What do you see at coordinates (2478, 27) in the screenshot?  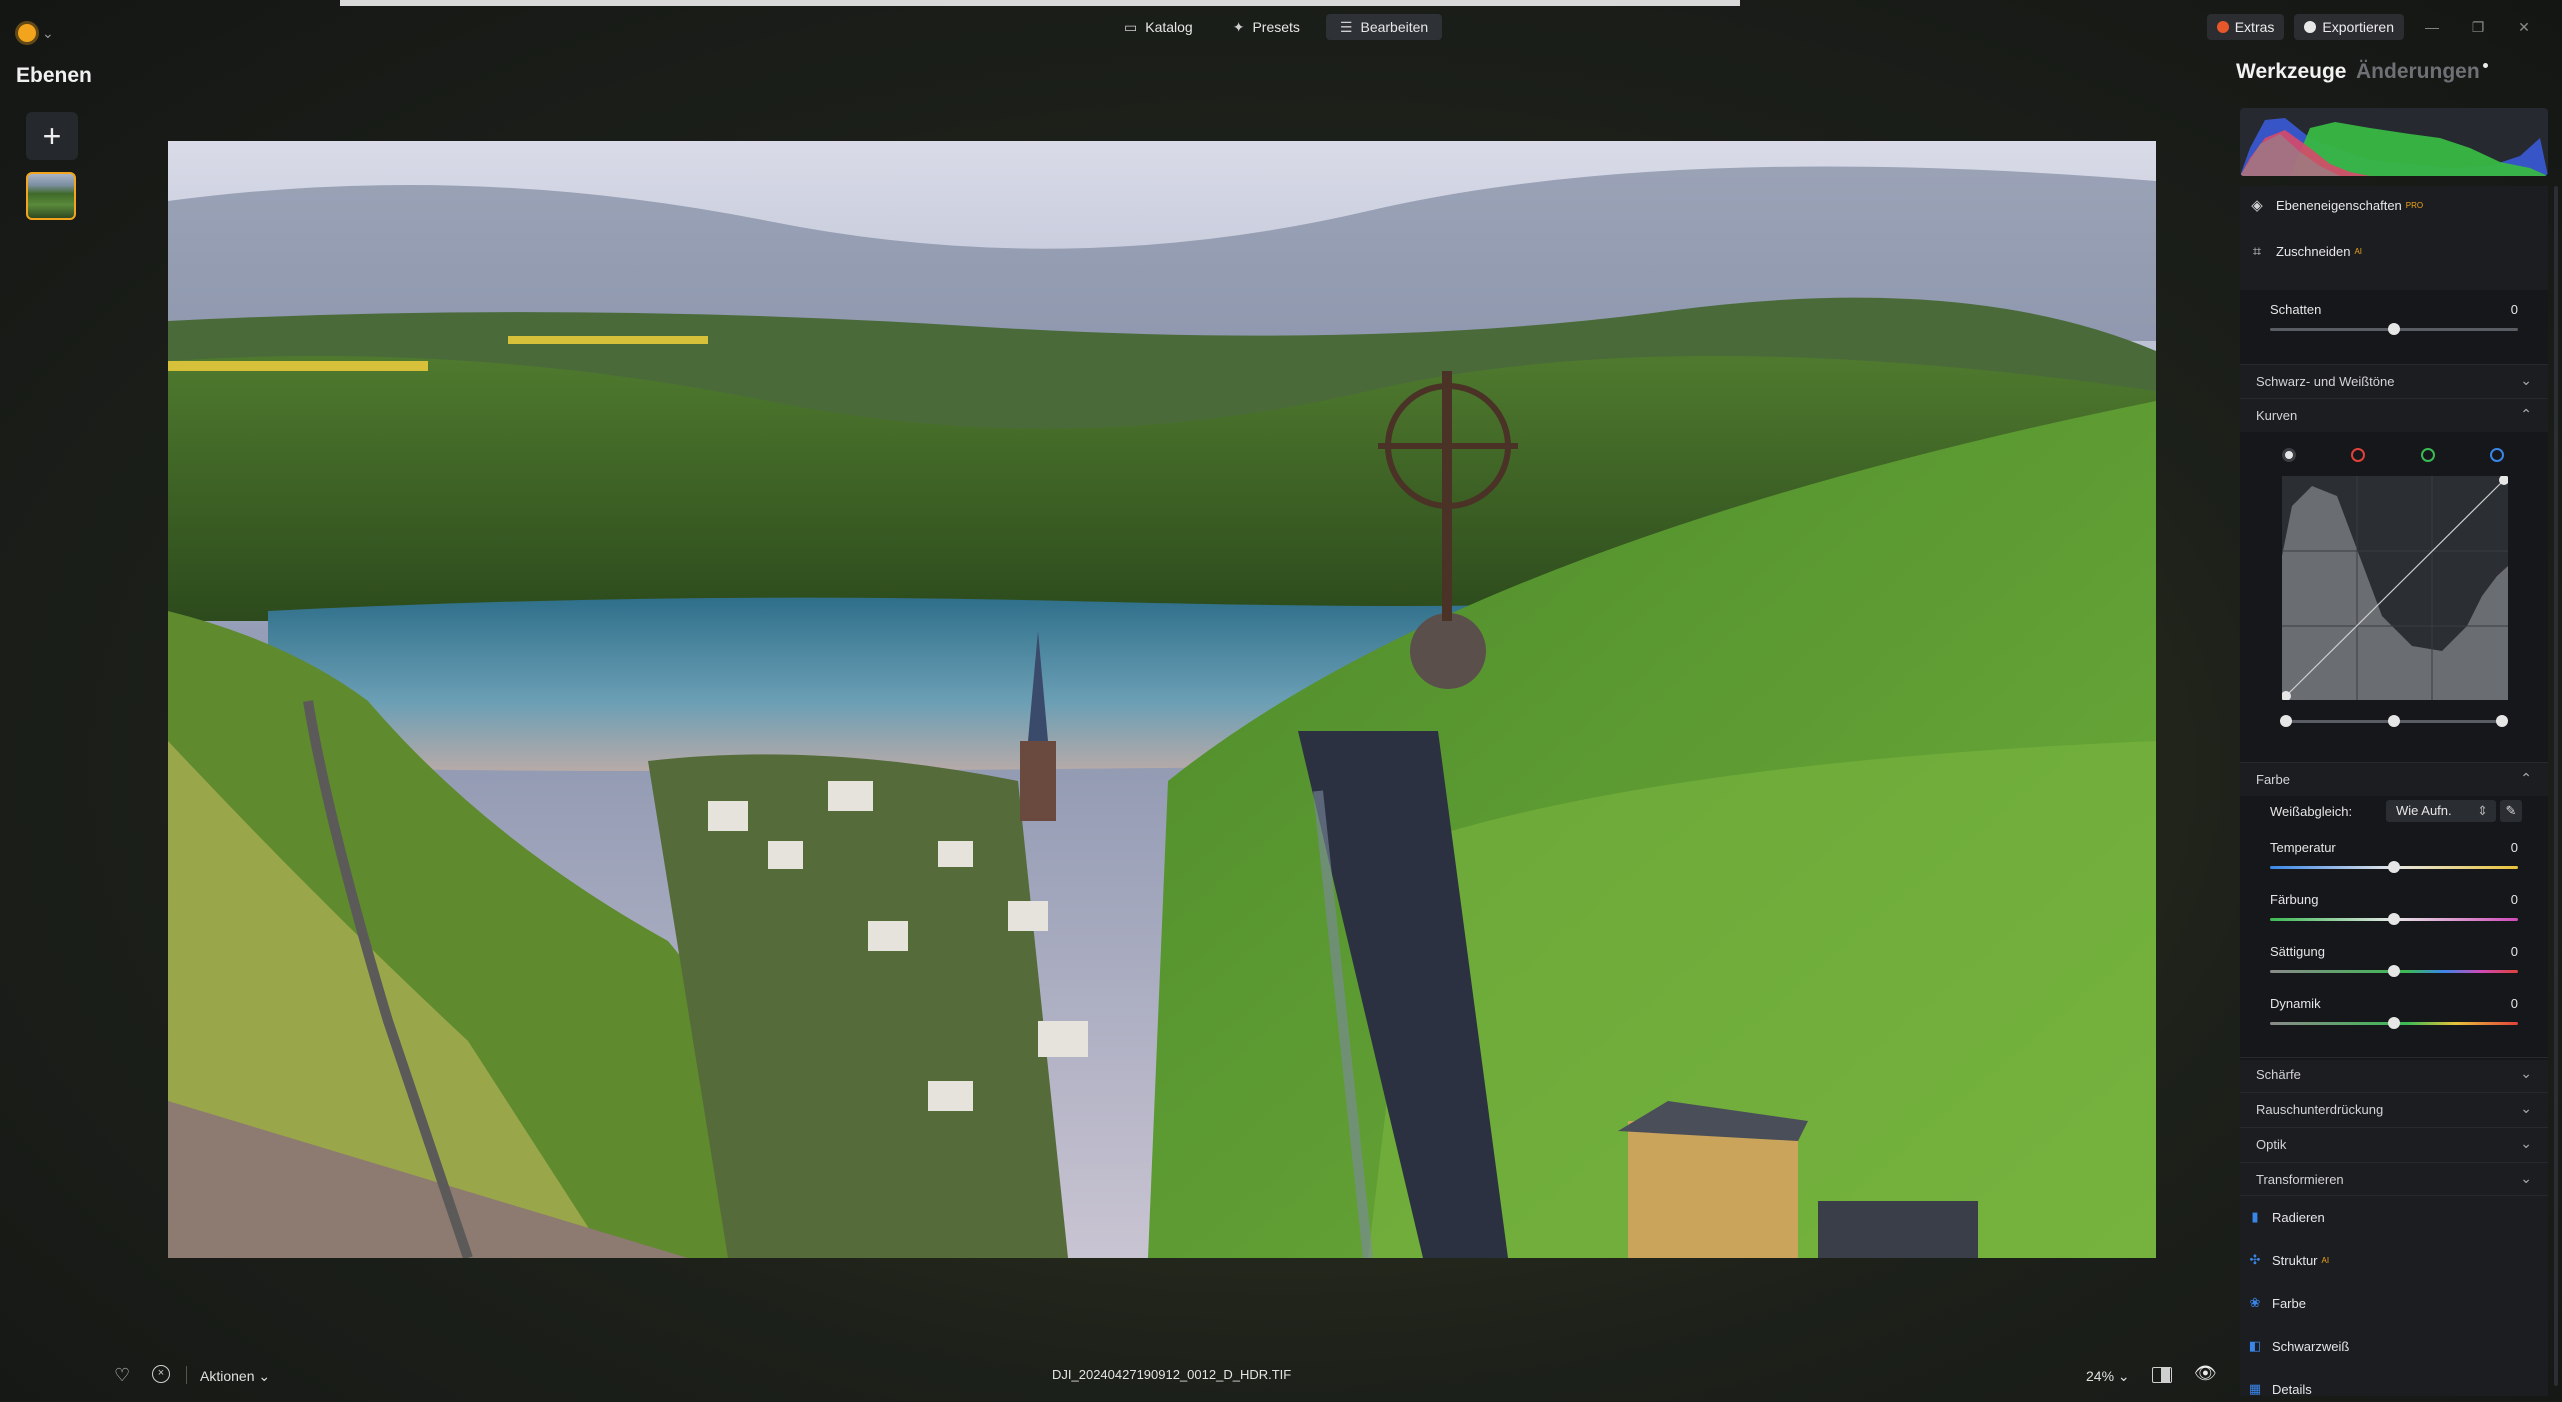 I see `maximize-button: ❐` at bounding box center [2478, 27].